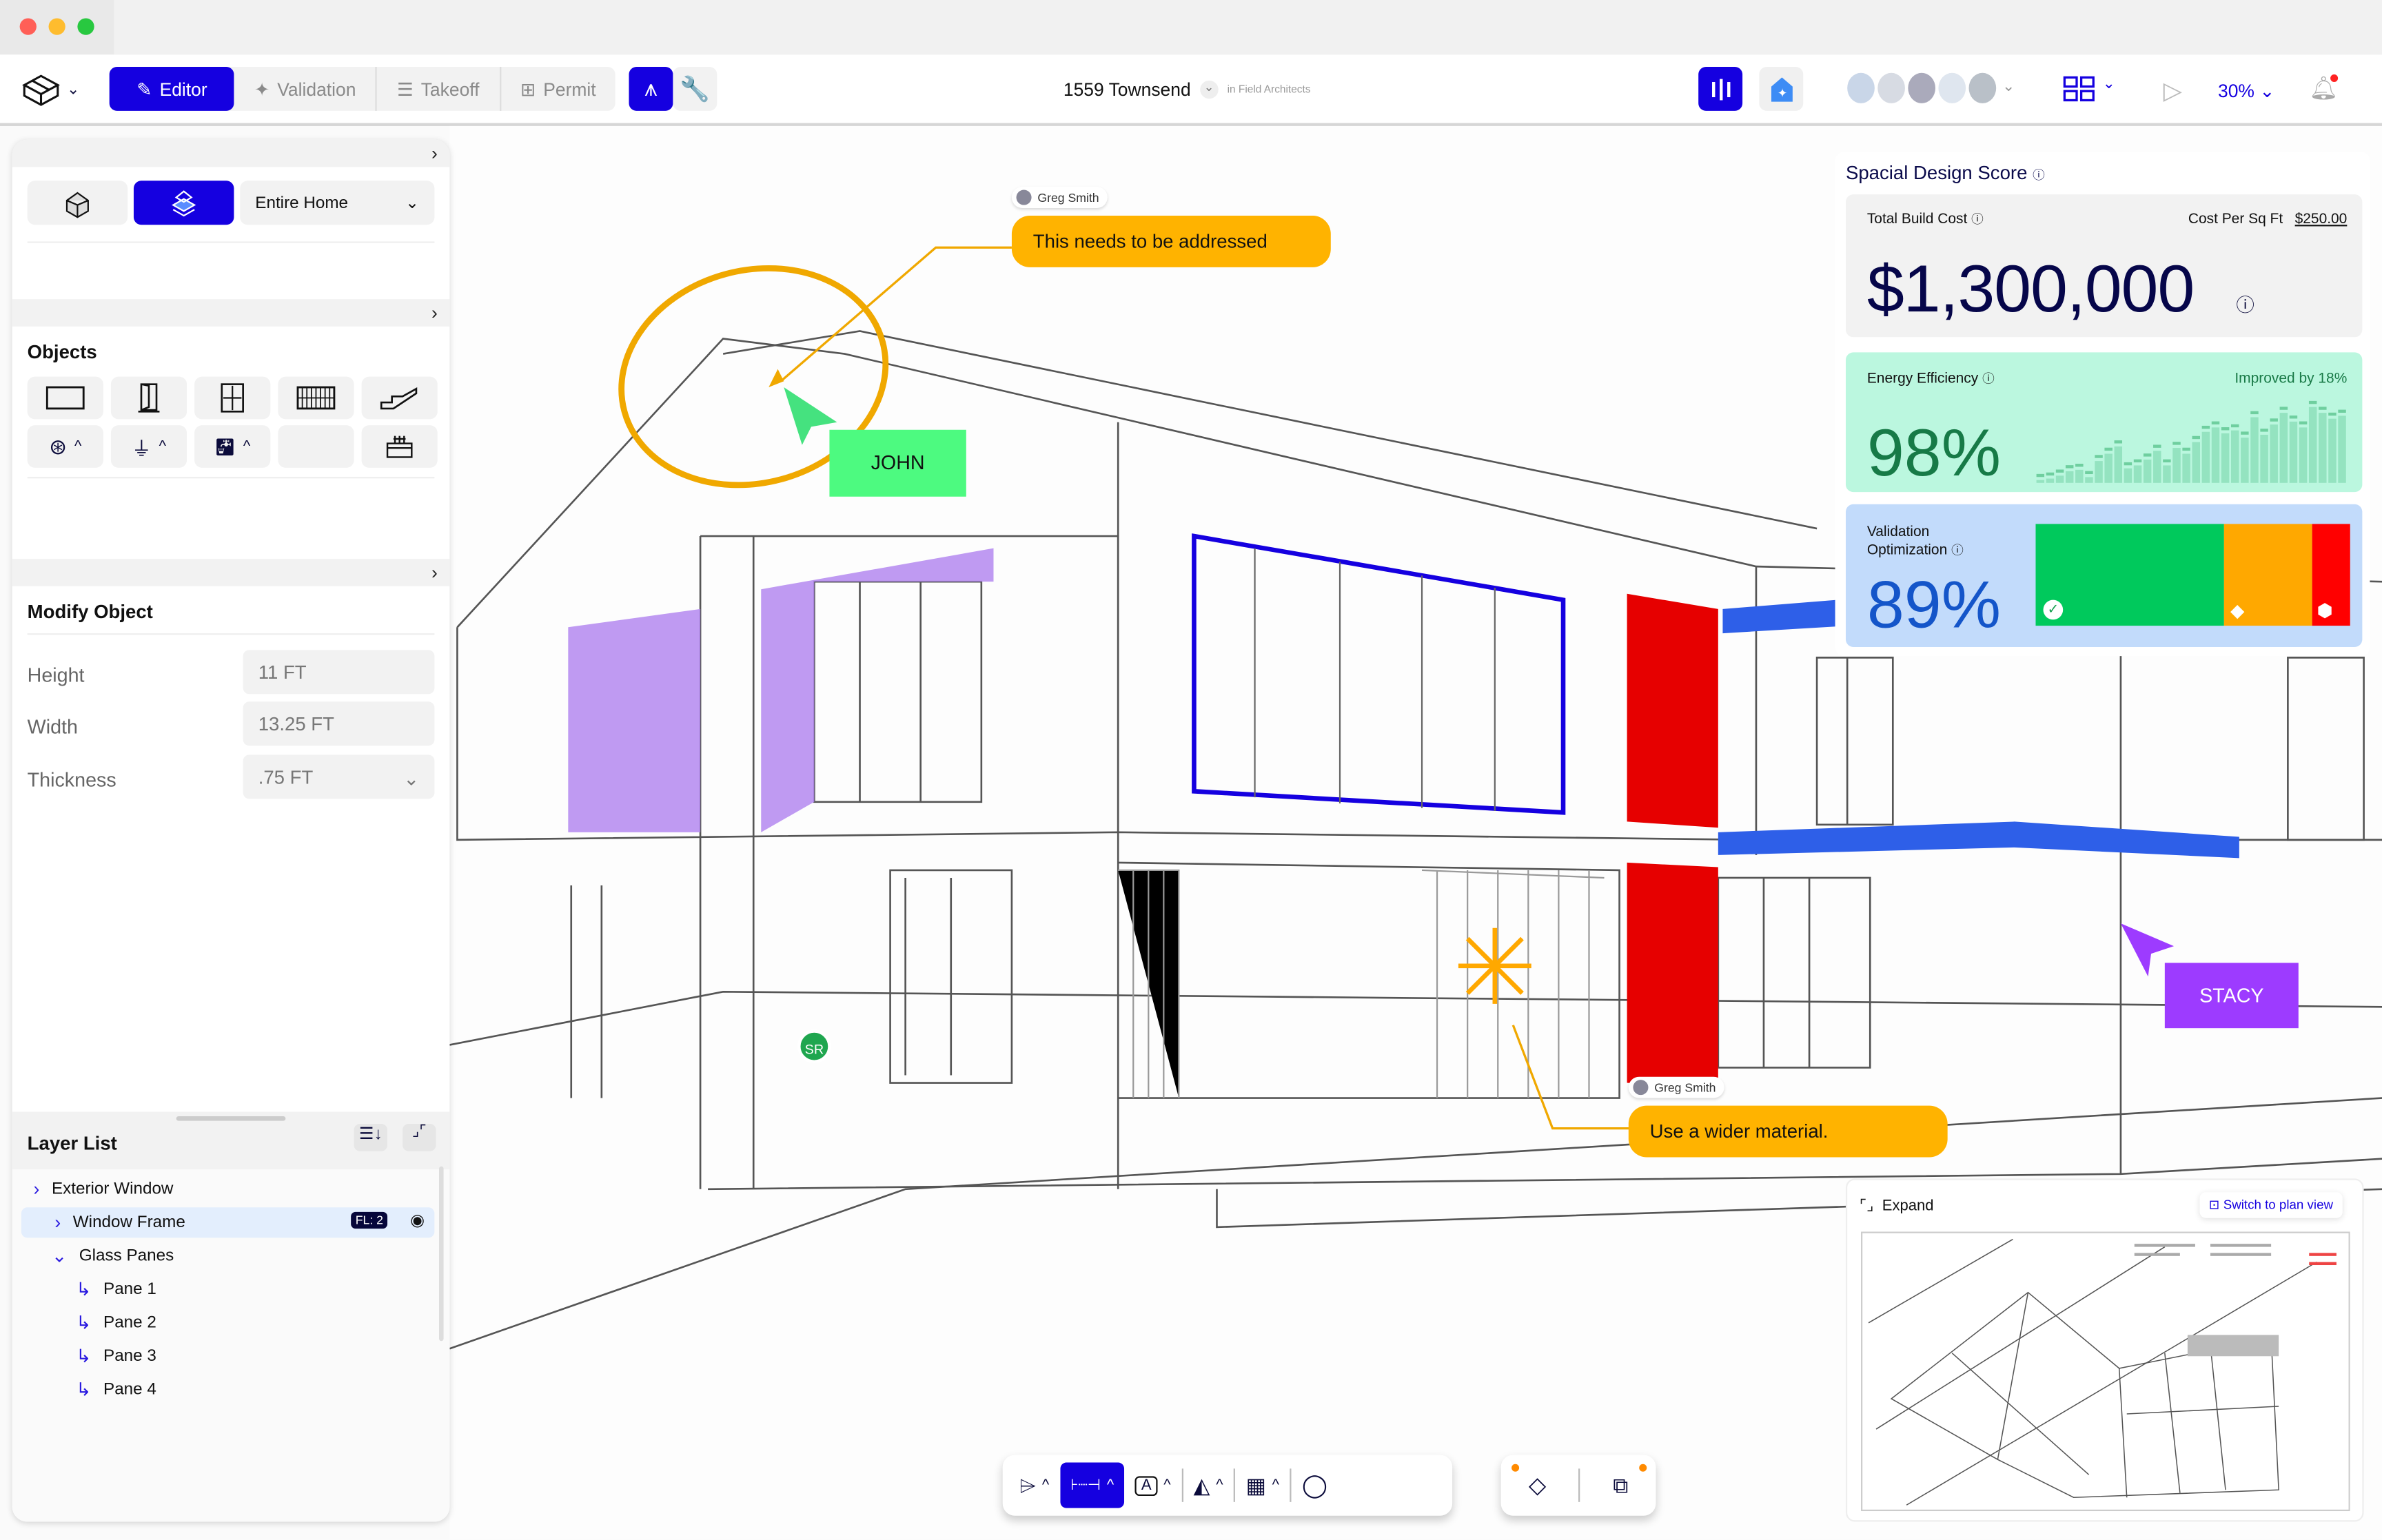  I want to click on layered-view-button, so click(183, 203).